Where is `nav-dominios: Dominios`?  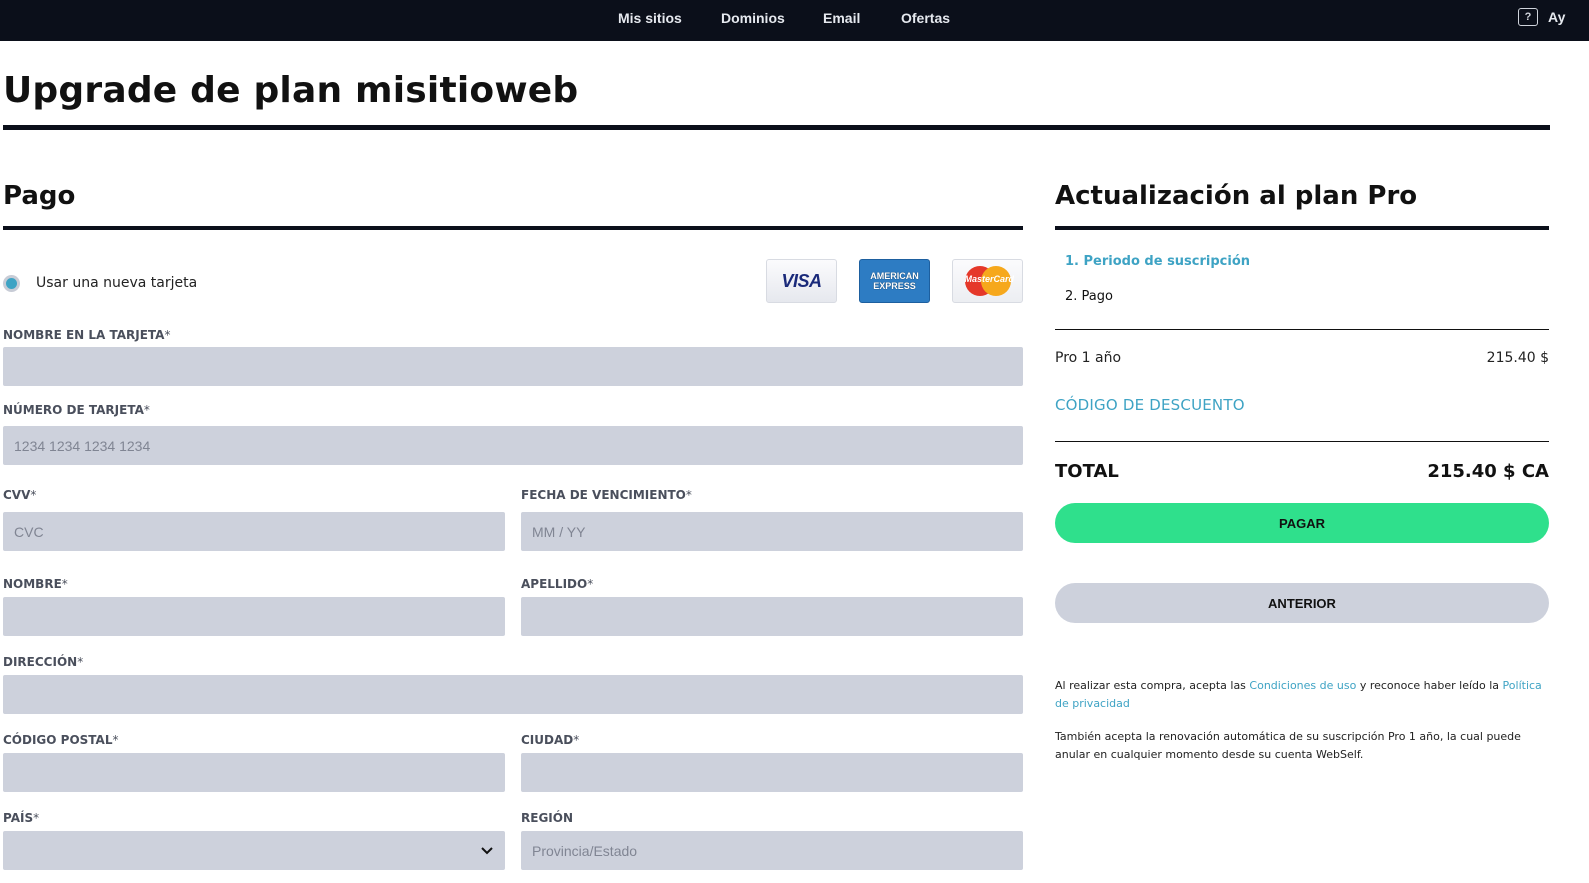
nav-dominios: Dominios is located at coordinates (753, 18).